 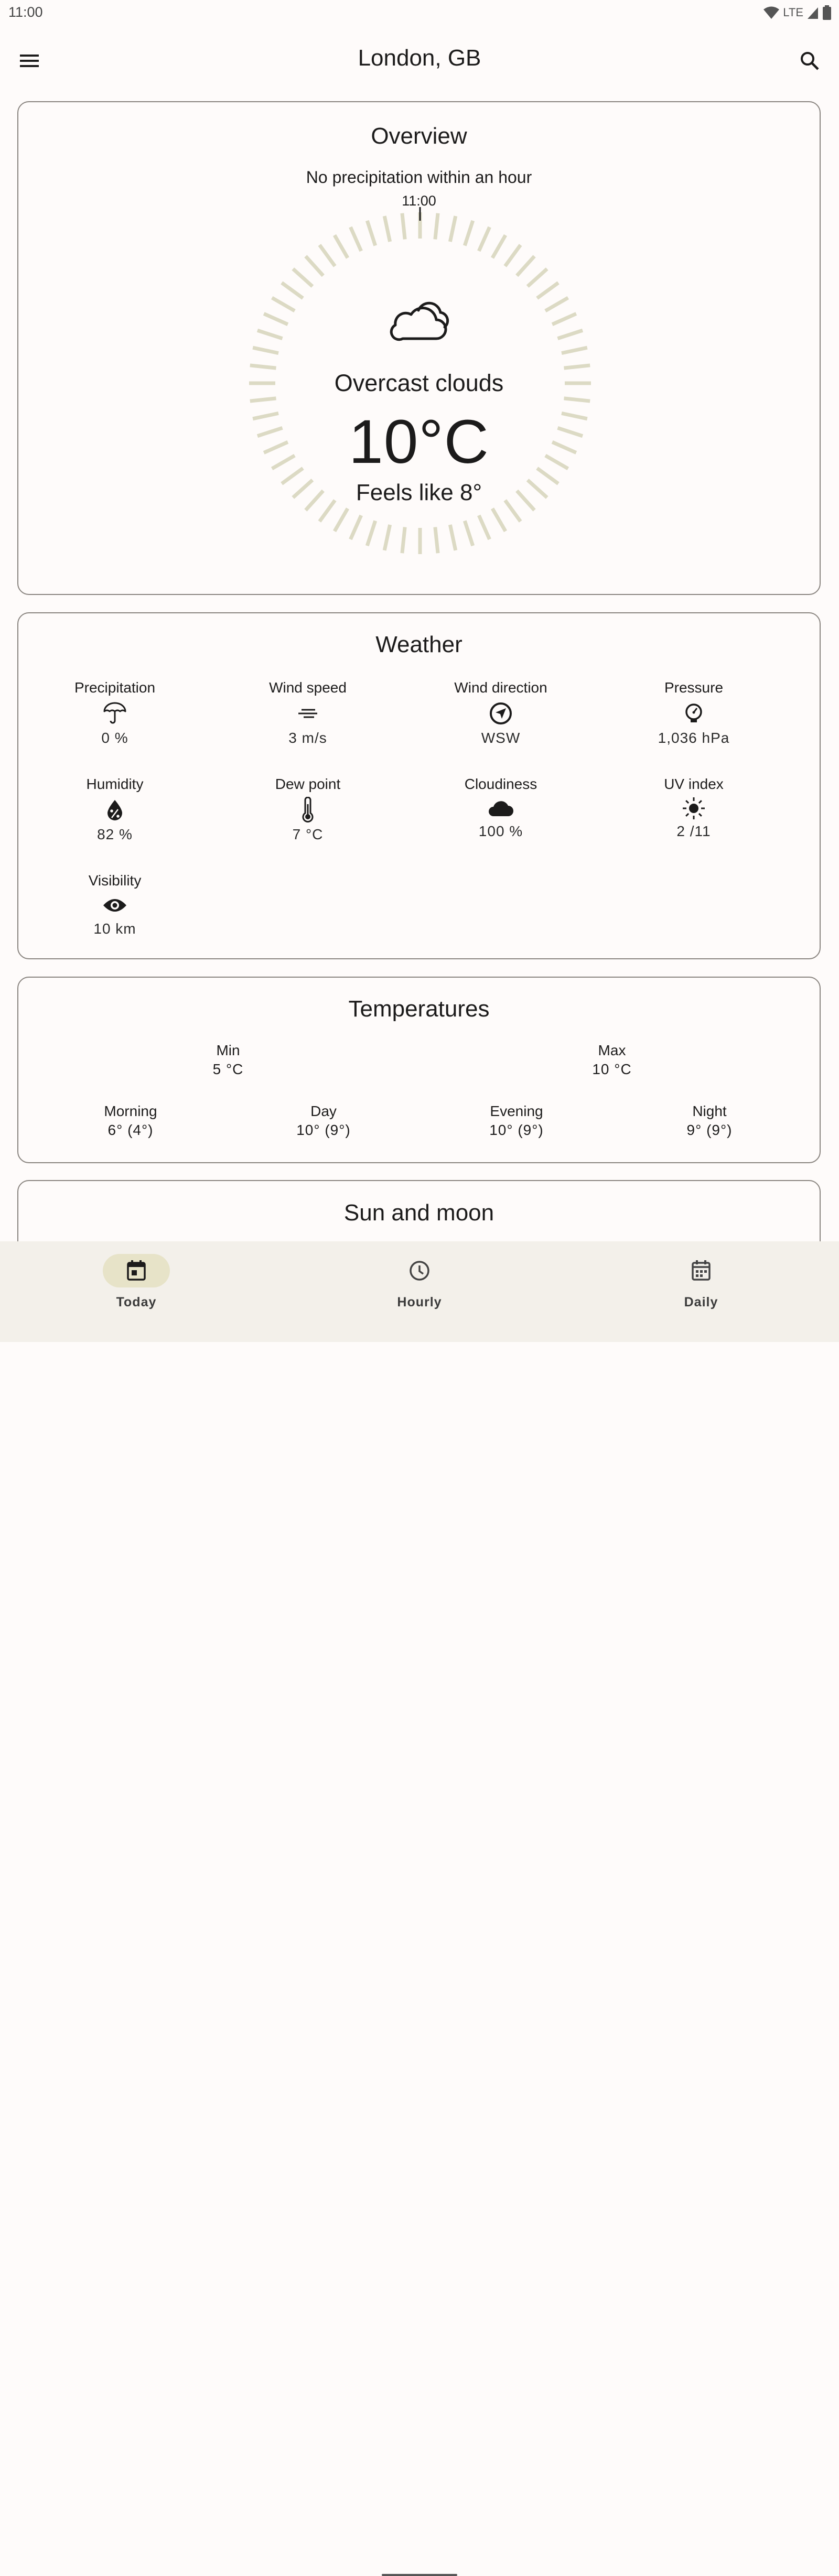 I want to click on metric-cloudiness: Cloudiness 100 %, so click(x=501, y=807).